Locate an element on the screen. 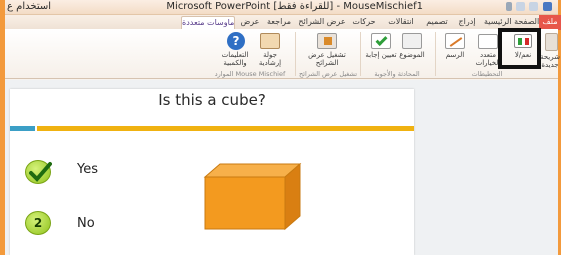 This screenshot has width=561, height=255. tab-review: مراجعة is located at coordinates (279, 22).